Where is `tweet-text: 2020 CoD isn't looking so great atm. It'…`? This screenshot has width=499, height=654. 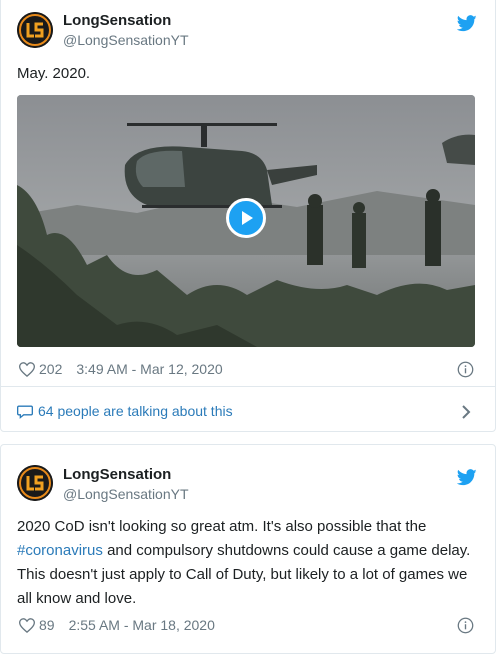 tweet-text: 2020 CoD isn't looking so great atm. It'… is located at coordinates (248, 563).